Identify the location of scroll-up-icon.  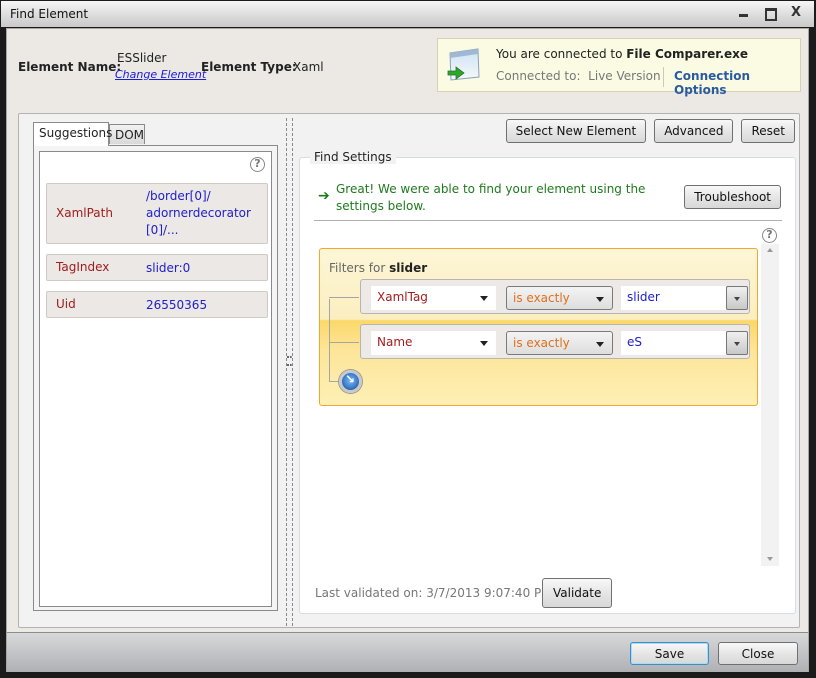
(770, 250).